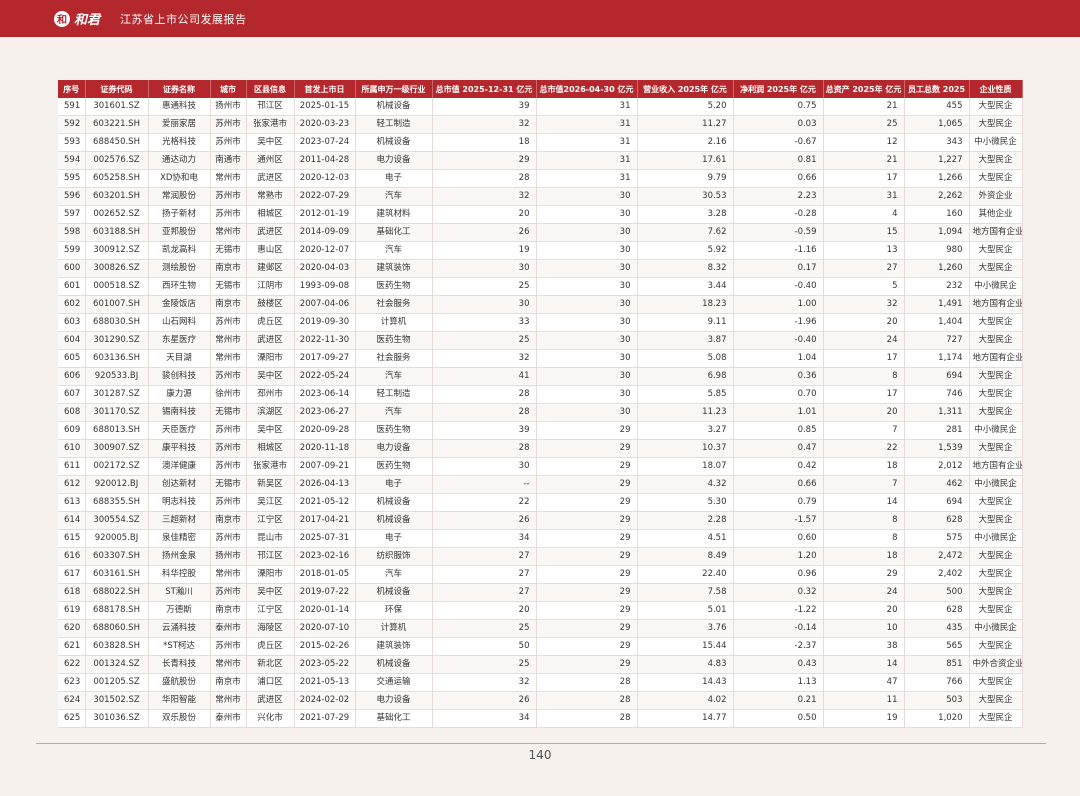  I want to click on table-cell: 虎丘区, so click(270, 646).